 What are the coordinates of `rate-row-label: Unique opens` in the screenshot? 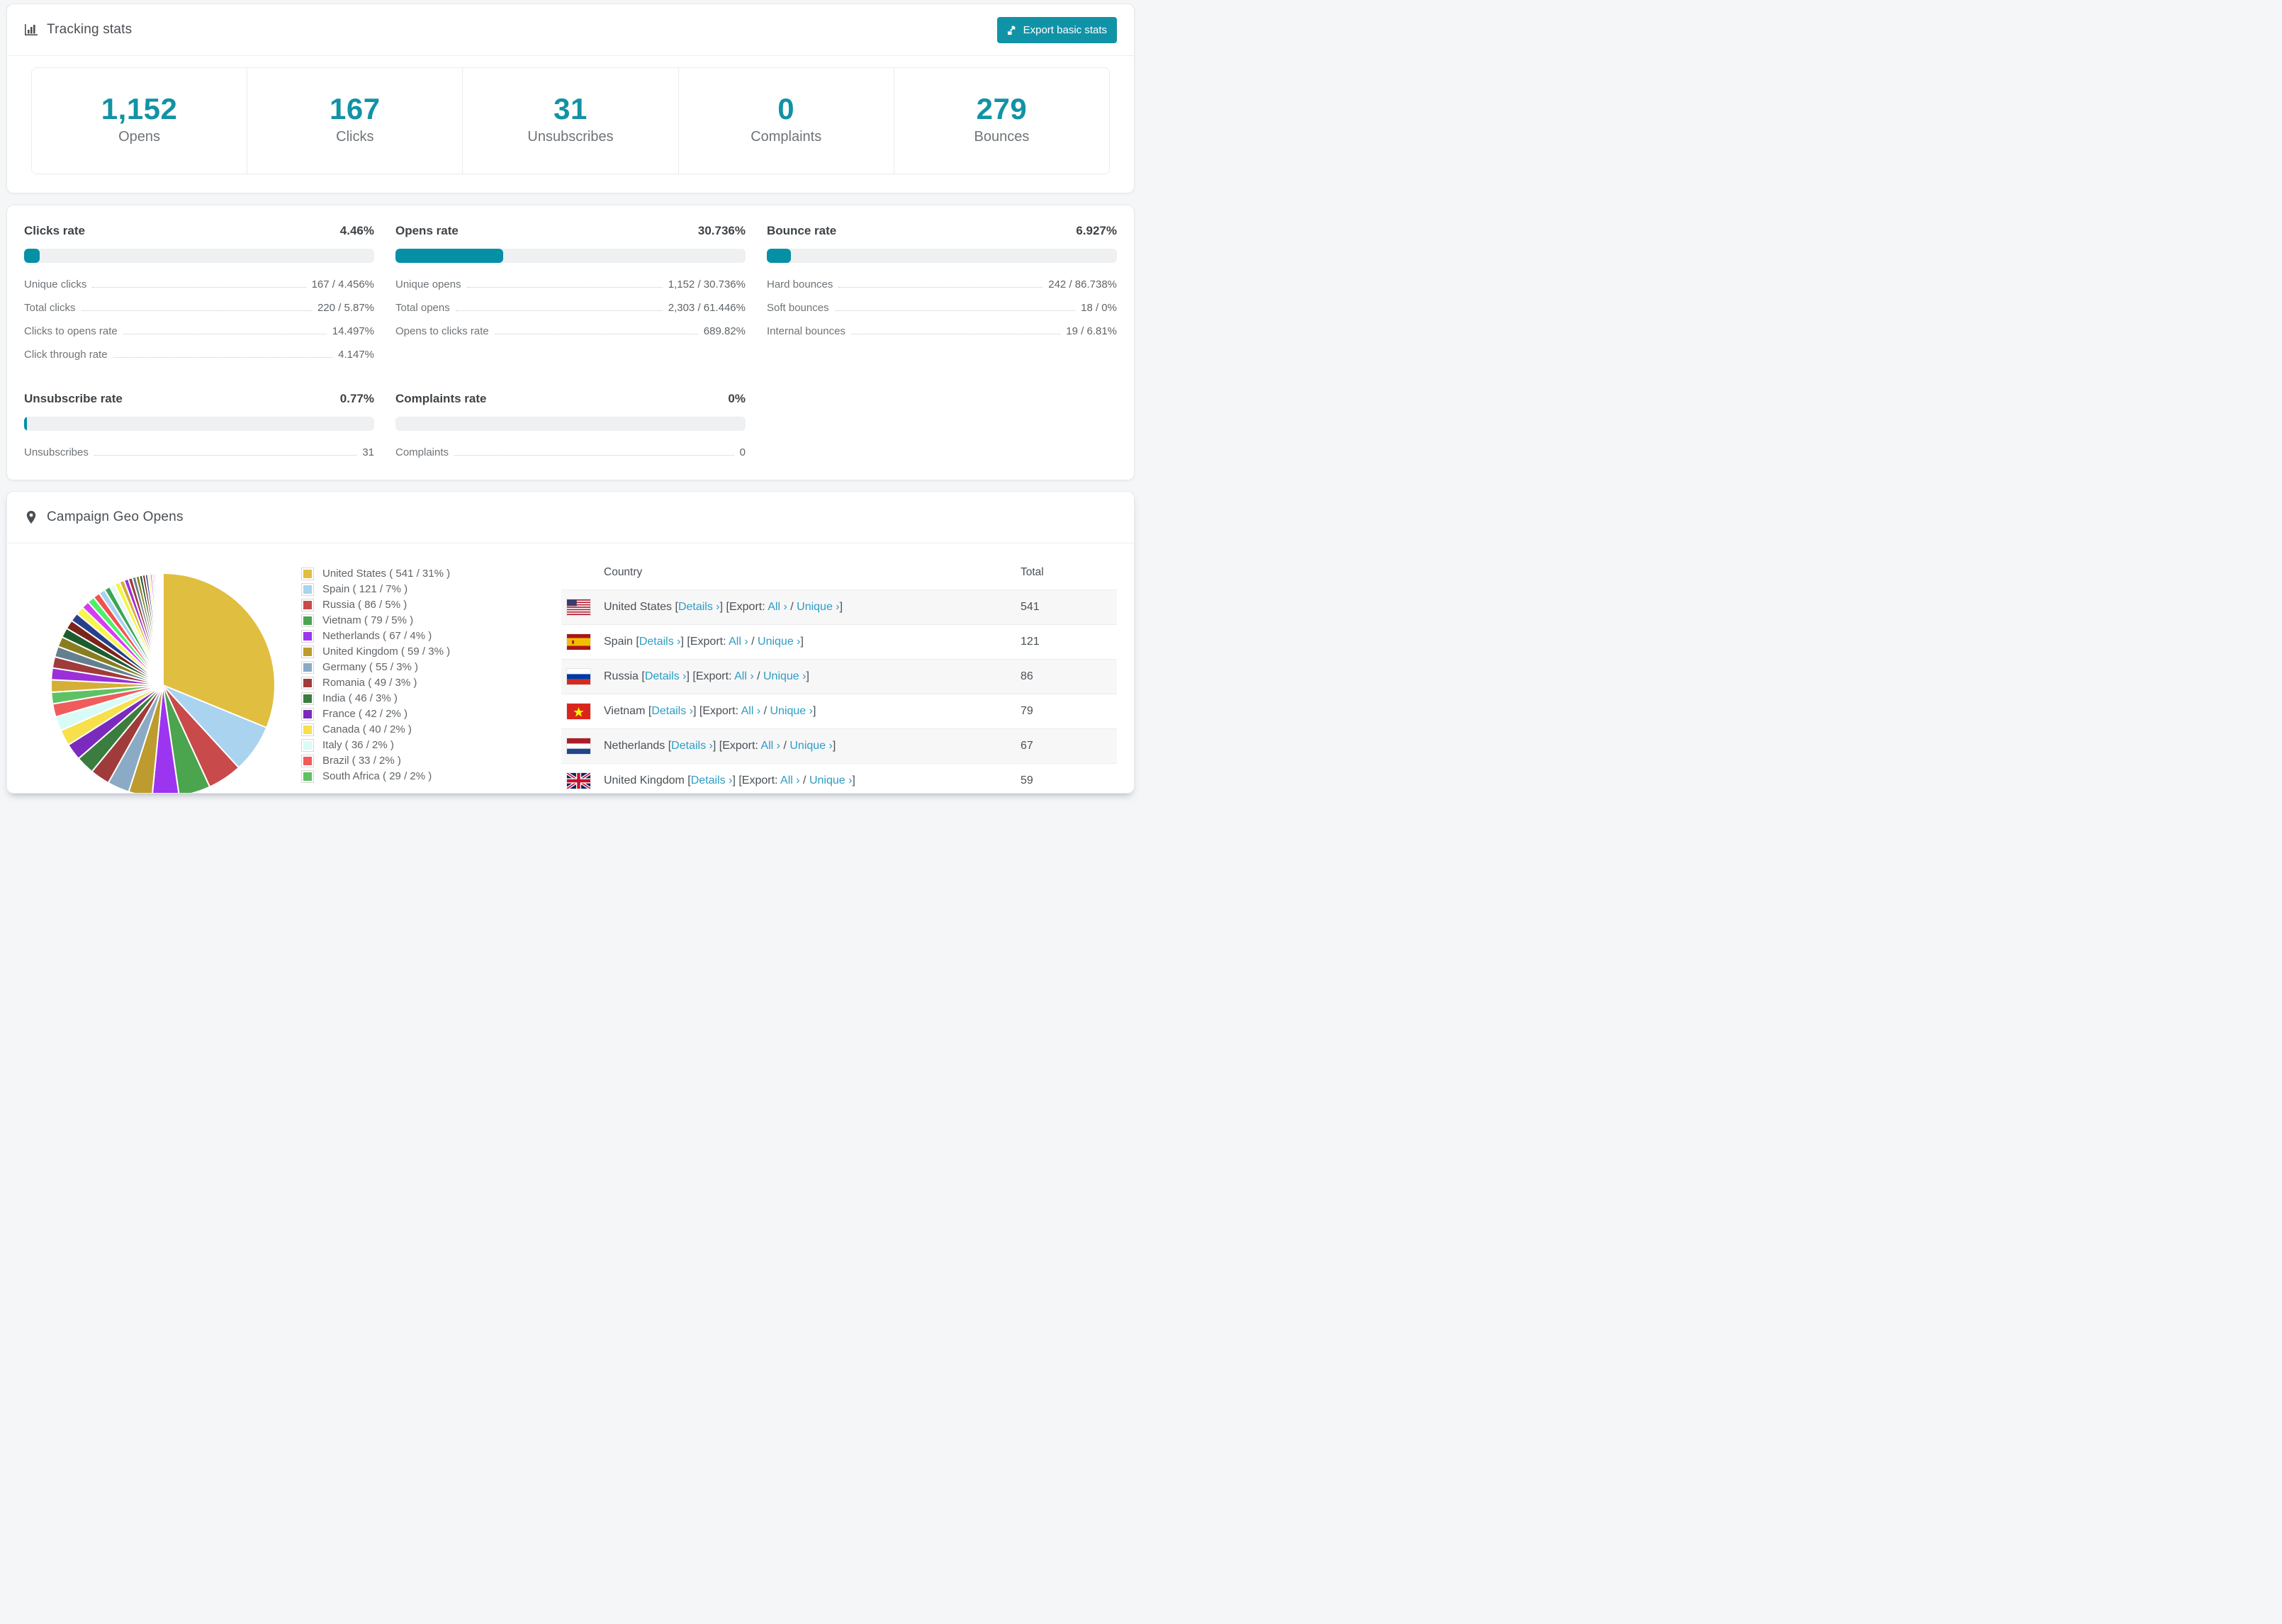 It's located at (428, 285).